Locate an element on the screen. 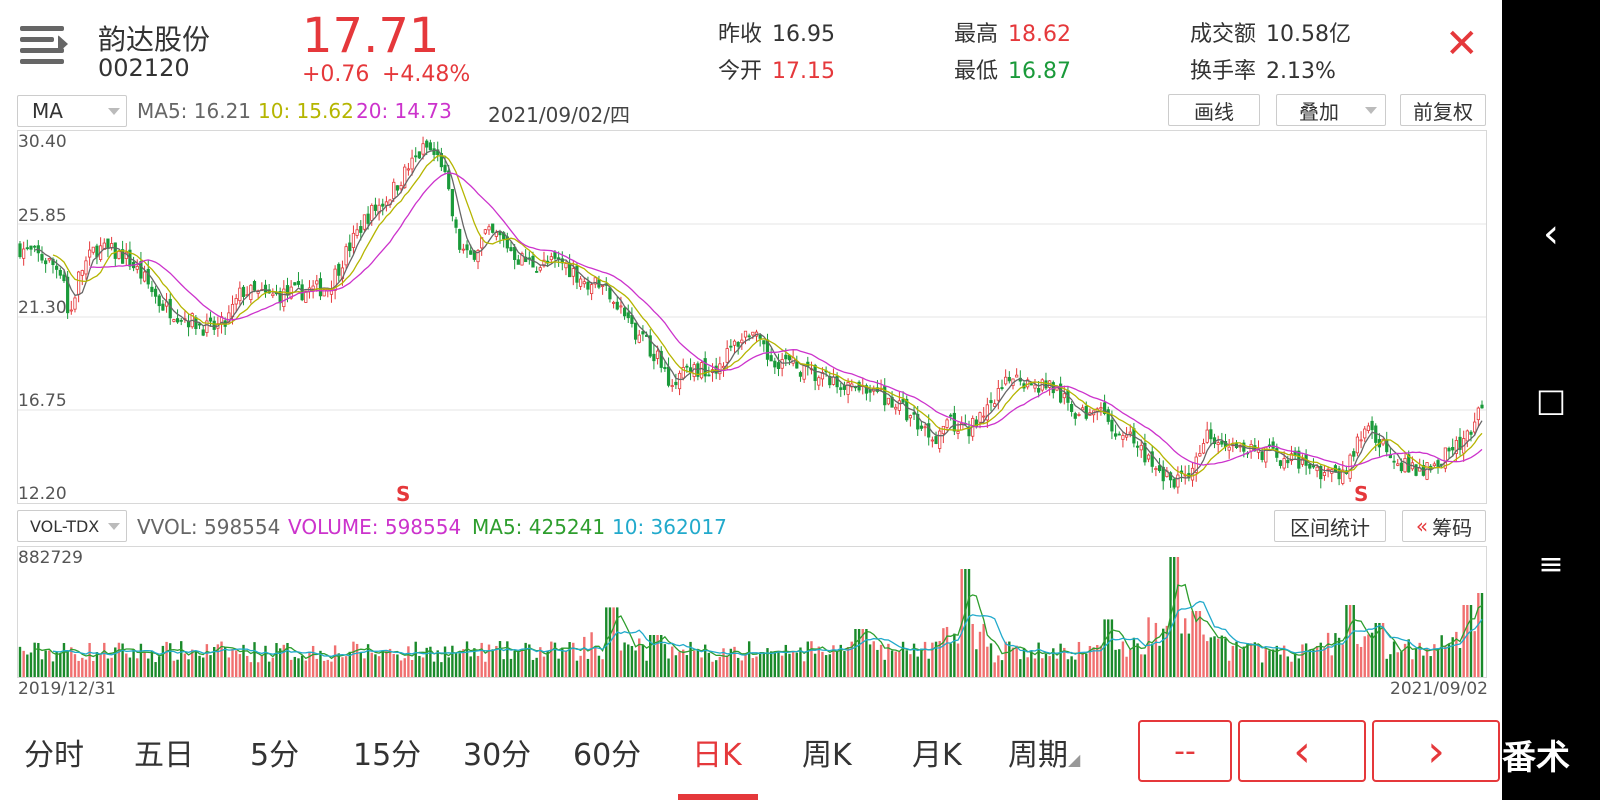 The height and width of the screenshot is (800, 1600). draw-line-button: 画线 is located at coordinates (1214, 110).